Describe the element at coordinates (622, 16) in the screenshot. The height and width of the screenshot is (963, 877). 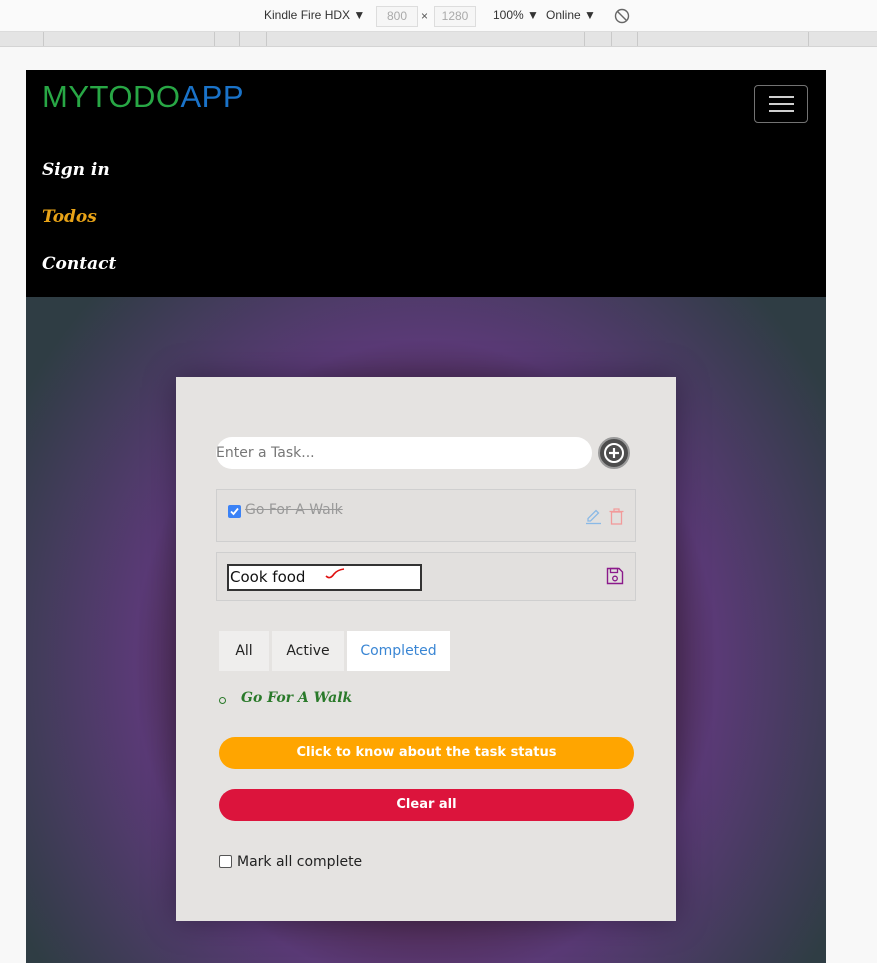
I see `rotate-icon` at that location.